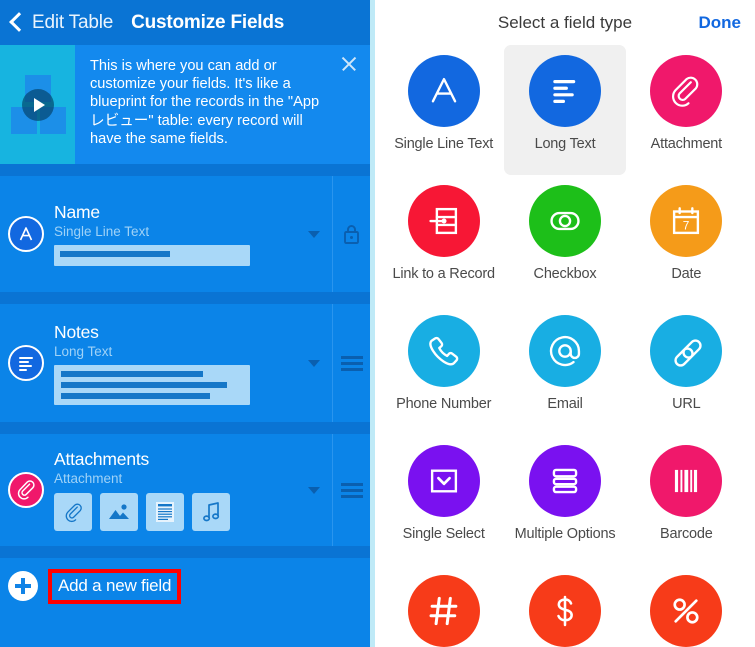  What do you see at coordinates (443, 534) in the screenshot?
I see `field-type-label: Single Select` at bounding box center [443, 534].